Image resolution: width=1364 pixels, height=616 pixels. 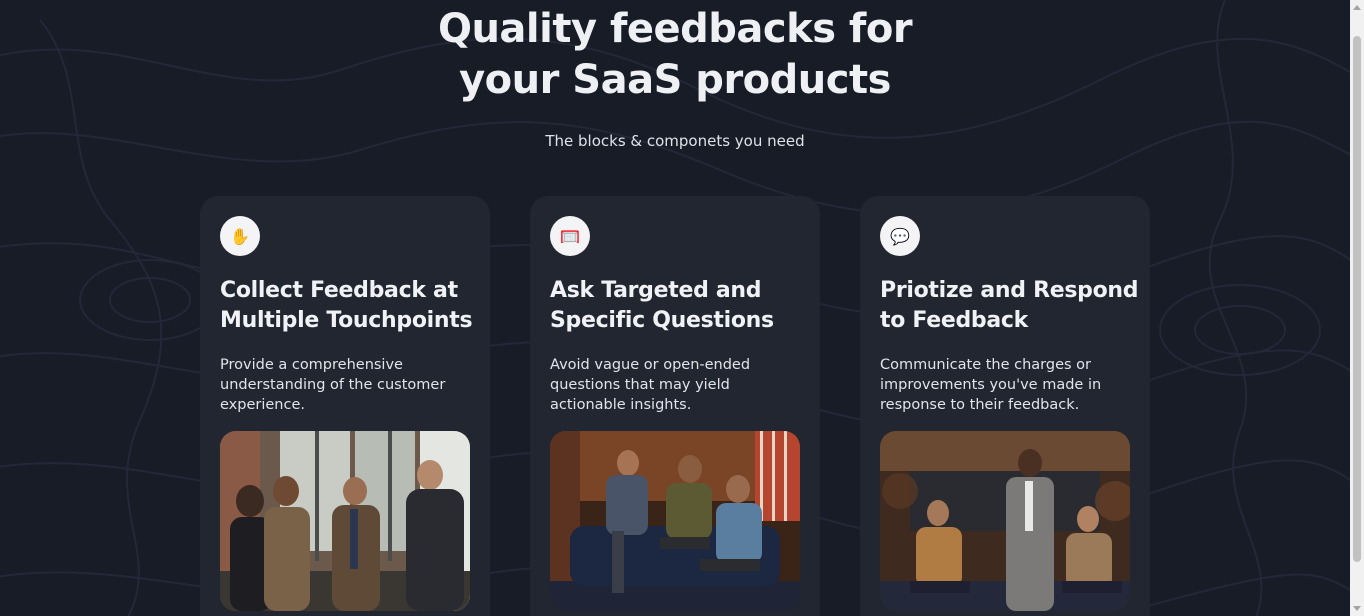 What do you see at coordinates (675, 29) in the screenshot?
I see `page-title-line-1: Quality feedbacks for` at bounding box center [675, 29].